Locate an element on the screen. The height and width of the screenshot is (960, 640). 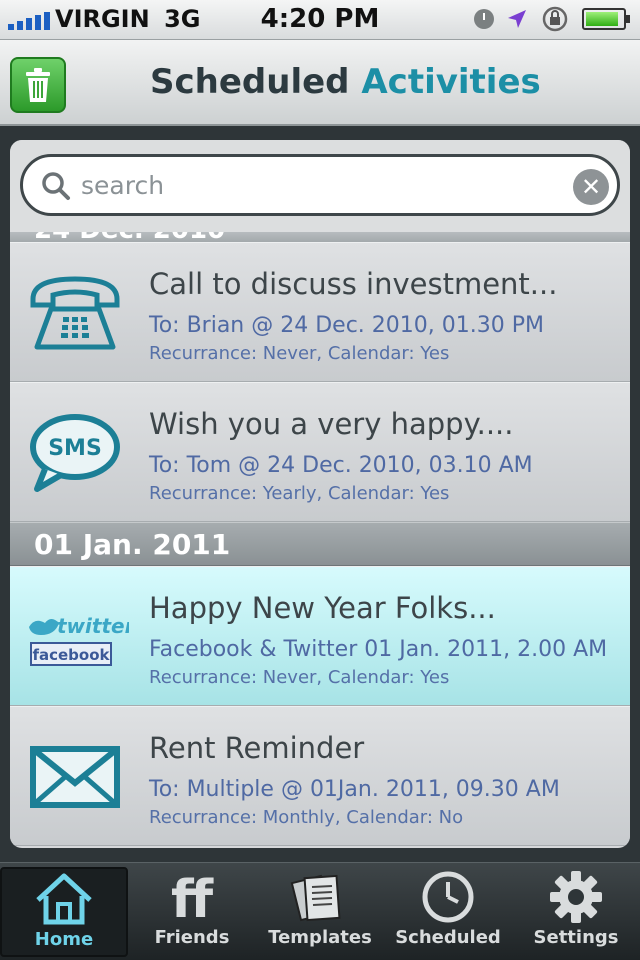
tab-templates: Templates is located at coordinates (320, 911).